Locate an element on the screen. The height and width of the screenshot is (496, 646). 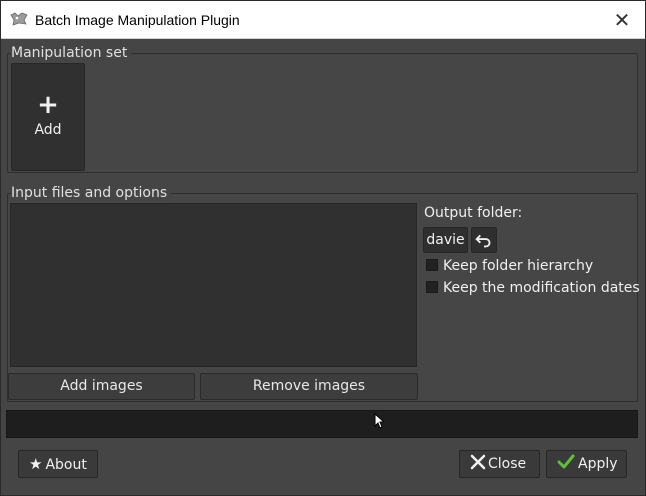
apply-button: Apply is located at coordinates (586, 464).